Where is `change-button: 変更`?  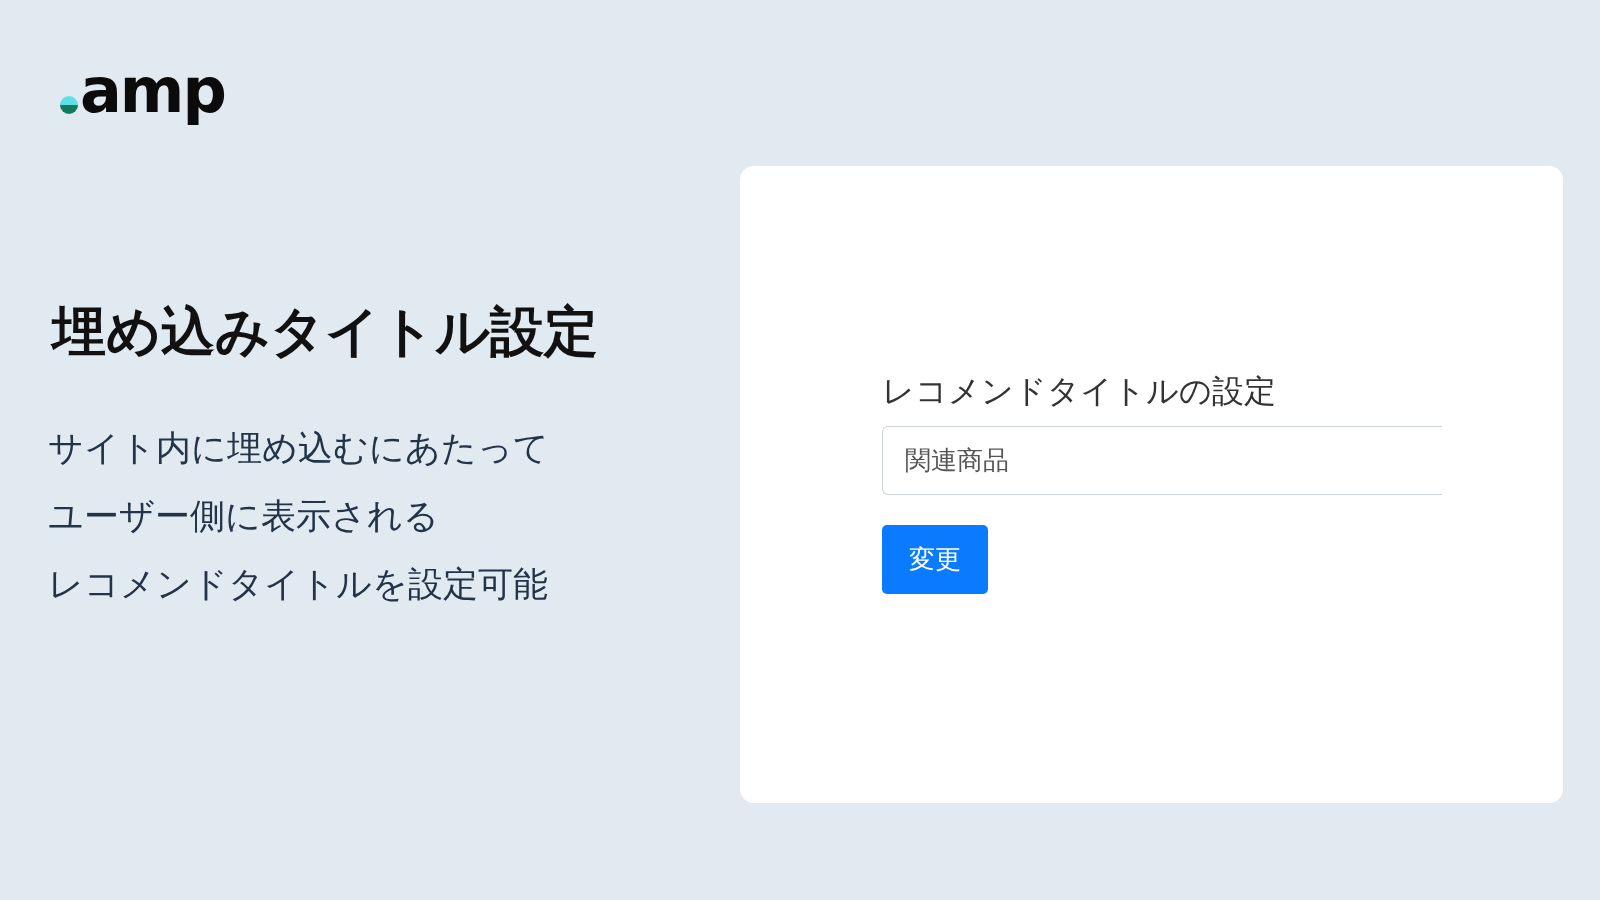
change-button: 変更 is located at coordinates (935, 560).